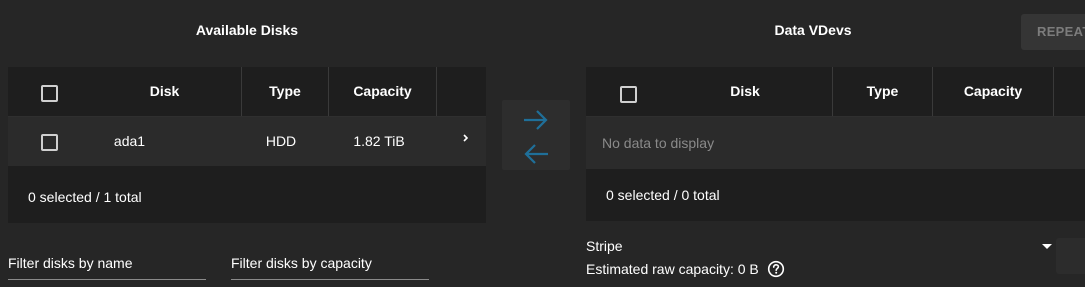  Describe the element at coordinates (1070, 256) in the screenshot. I see `corner-action-button` at that location.